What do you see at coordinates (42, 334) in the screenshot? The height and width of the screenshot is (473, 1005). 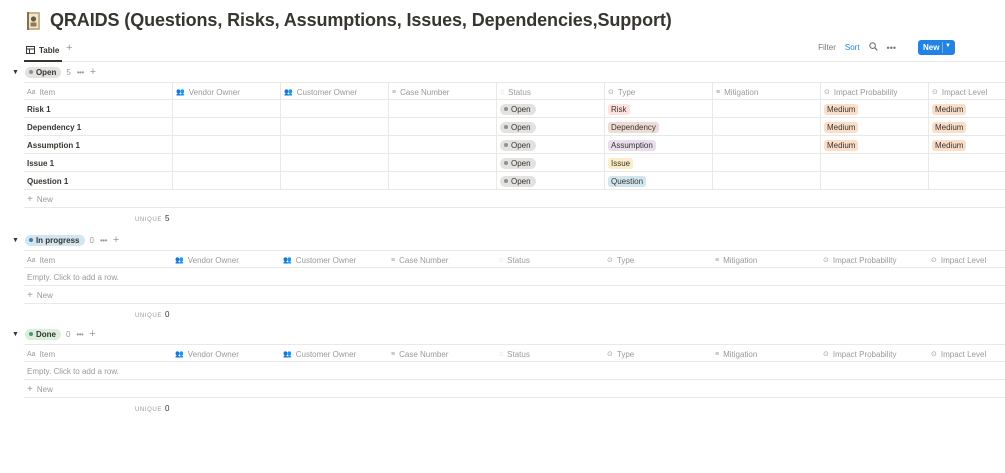 I see `group-pill-done: Done` at bounding box center [42, 334].